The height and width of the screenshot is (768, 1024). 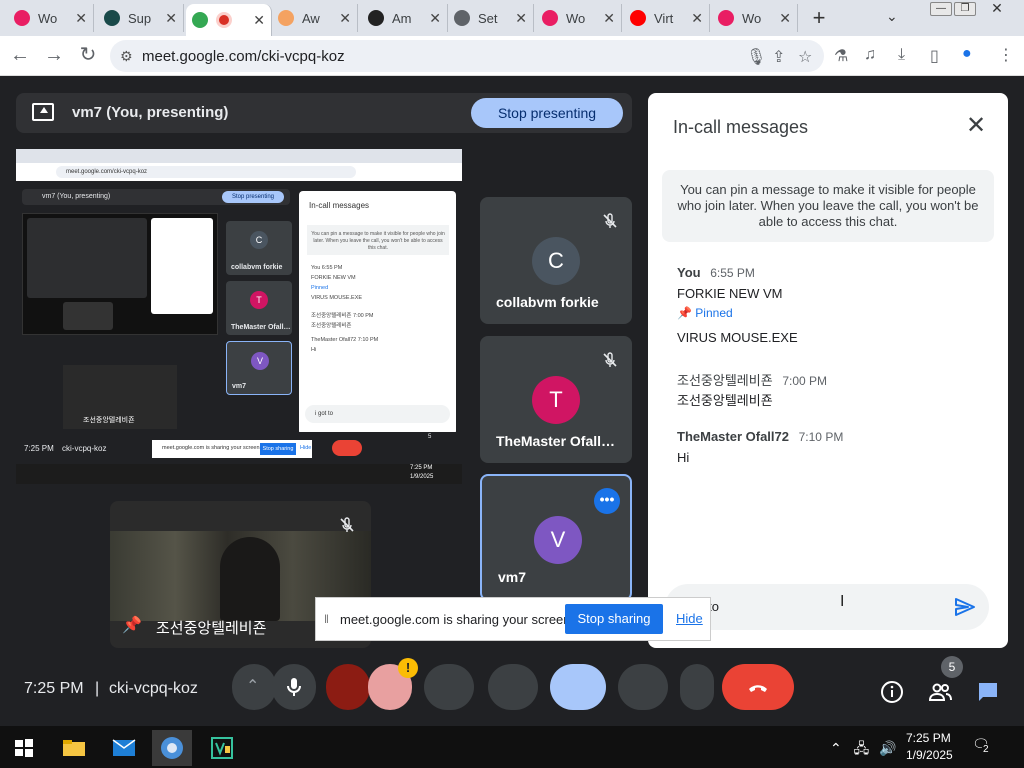 I want to click on overflow-button, so click(x=697, y=687).